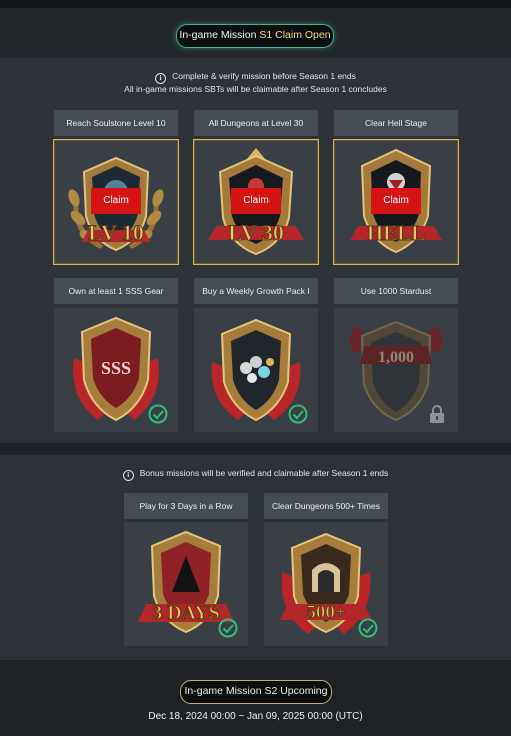 This screenshot has width=511, height=736. I want to click on bonus-card-500-dungeons: 500+, so click(326, 584).